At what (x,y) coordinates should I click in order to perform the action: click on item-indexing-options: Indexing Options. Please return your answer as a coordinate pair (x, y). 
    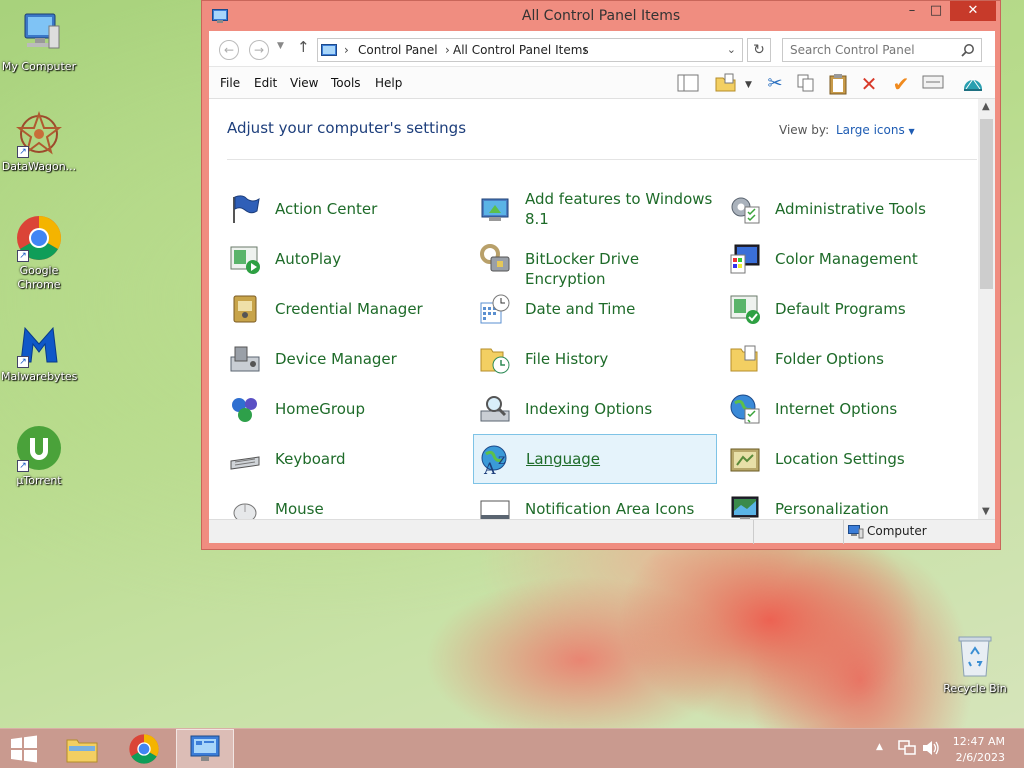
    Looking at the image, I should click on (595, 409).